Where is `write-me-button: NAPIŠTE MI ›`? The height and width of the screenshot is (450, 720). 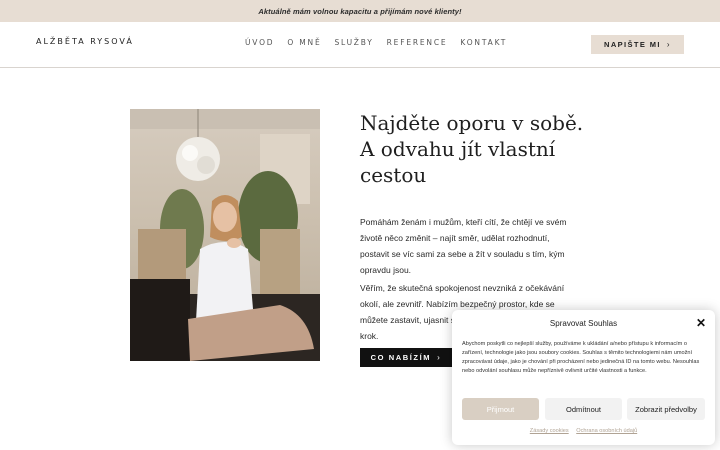
write-me-button: NAPIŠTE MI › is located at coordinates (637, 44).